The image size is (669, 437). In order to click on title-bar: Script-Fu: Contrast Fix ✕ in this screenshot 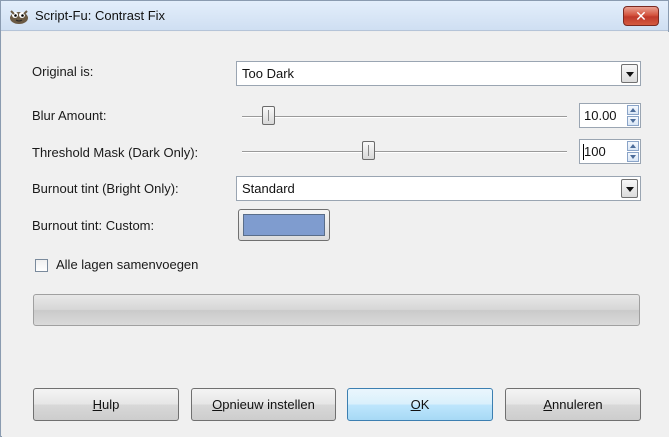, I will do `click(334, 16)`.